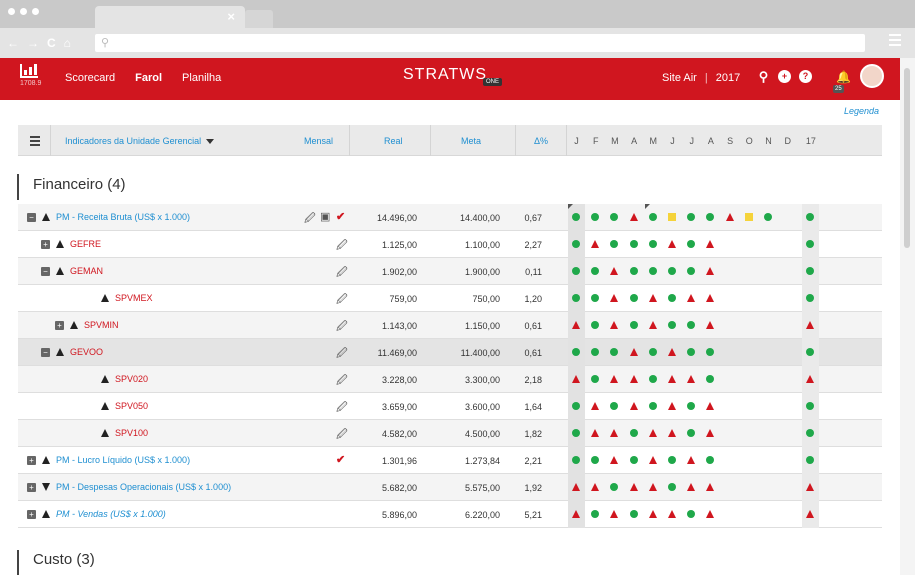  Describe the element at coordinates (140, 141) in the screenshot. I see `indicator-dropdown: Indicadores da Unidade Gerencial` at that location.